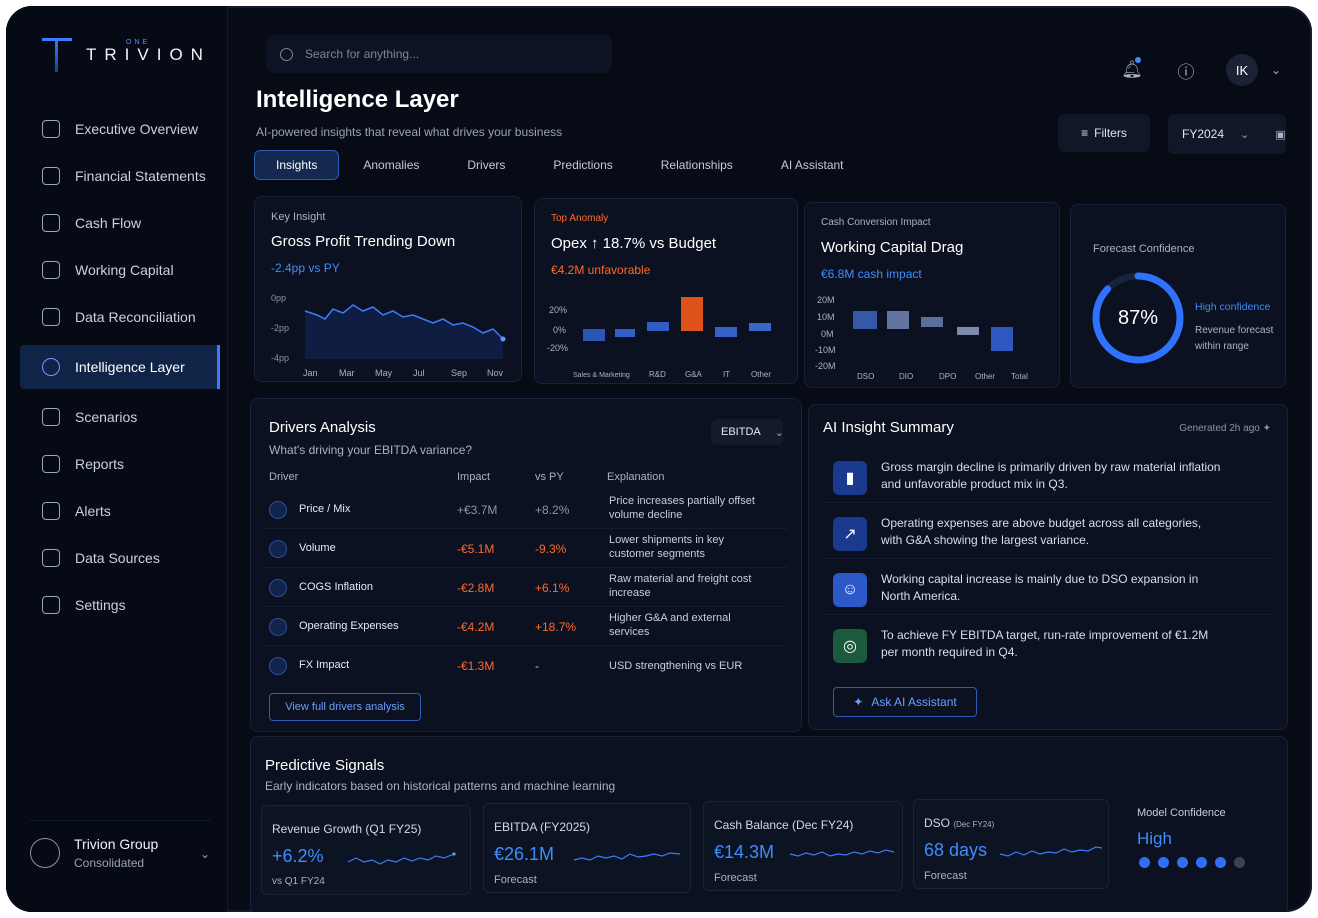 This screenshot has height=918, width=1318. What do you see at coordinates (278, 666) in the screenshot?
I see `fx-icon` at bounding box center [278, 666].